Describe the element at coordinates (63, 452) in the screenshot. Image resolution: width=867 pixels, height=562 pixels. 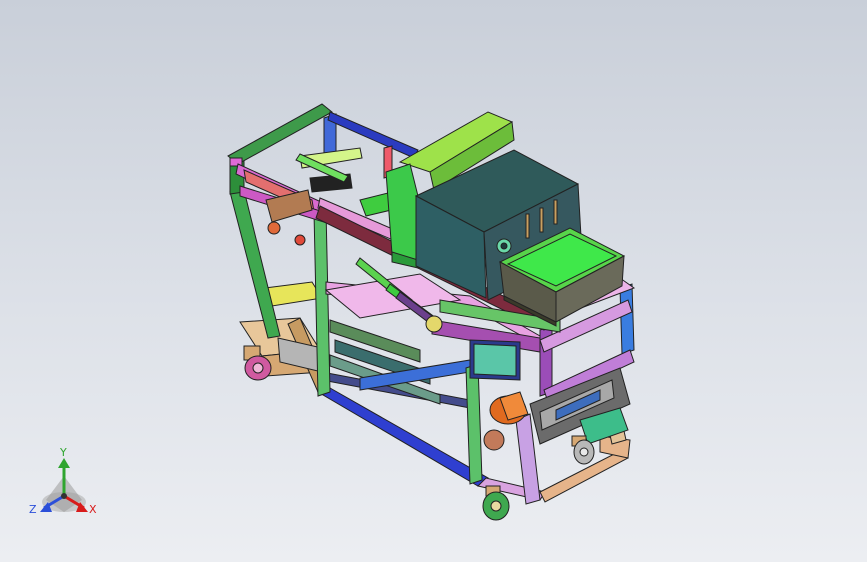
I see `y-axis-label: Y` at that location.